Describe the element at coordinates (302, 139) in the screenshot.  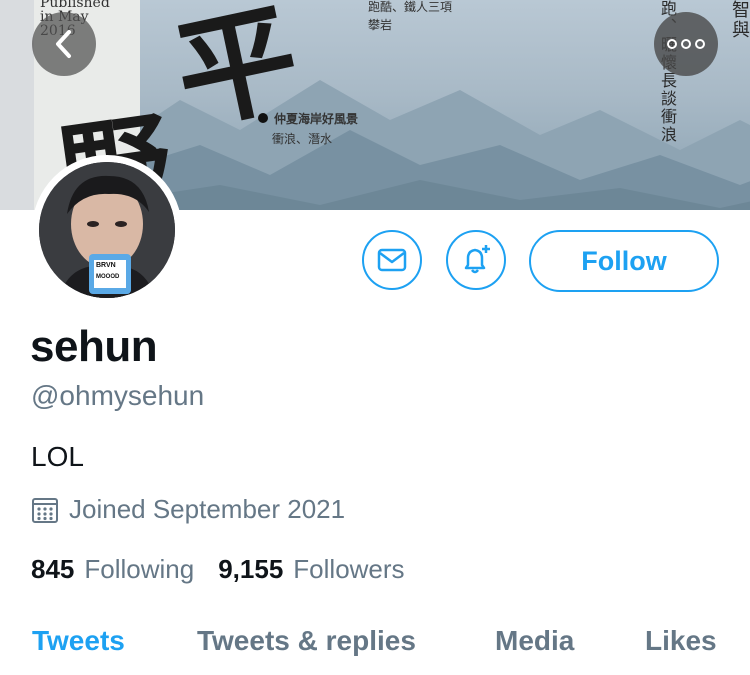
I see `banner-caption-mid2: 衝浪、潛水` at that location.